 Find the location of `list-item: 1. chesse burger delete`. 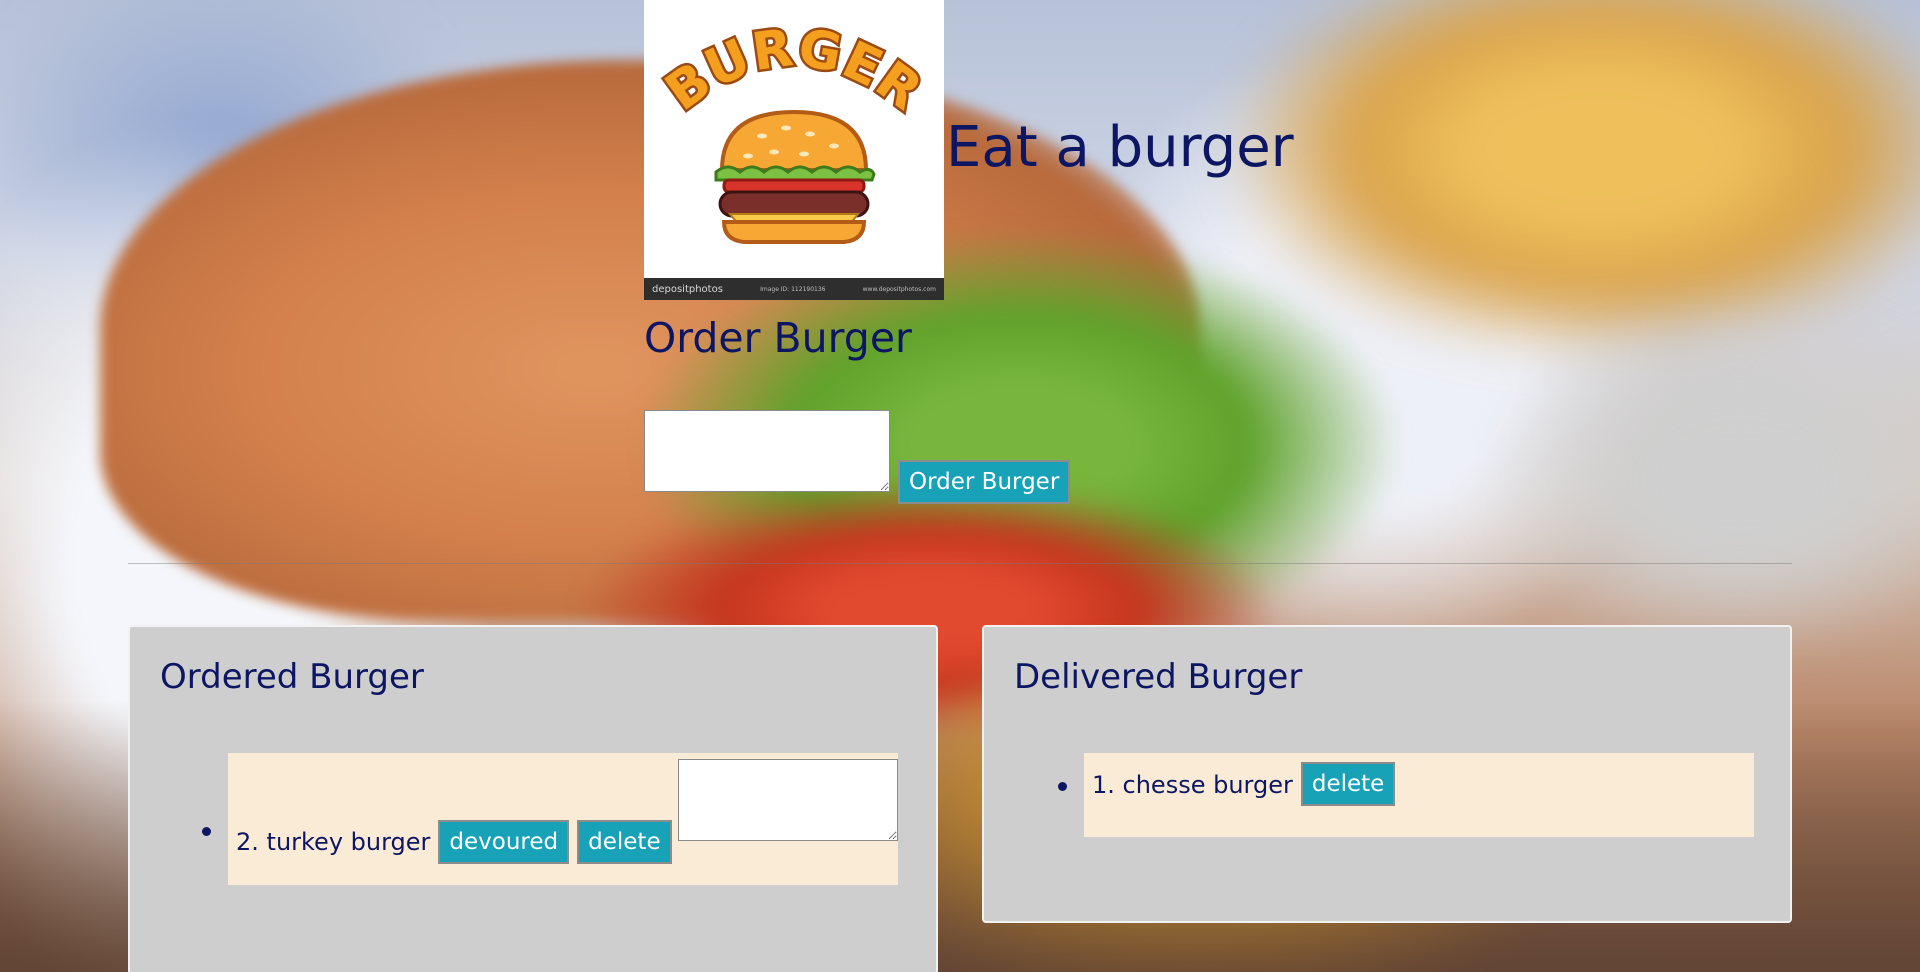

list-item: 1. chesse burger delete is located at coordinates (1406, 795).